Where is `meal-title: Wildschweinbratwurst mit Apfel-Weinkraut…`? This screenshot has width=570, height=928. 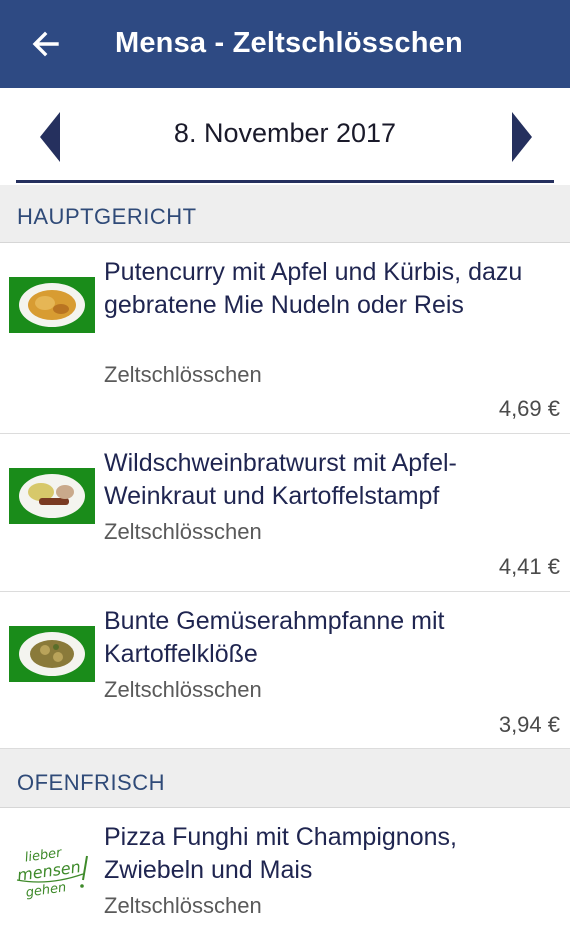
meal-title: Wildschweinbratwurst mit Apfel-Weinkraut… is located at coordinates (280, 479).